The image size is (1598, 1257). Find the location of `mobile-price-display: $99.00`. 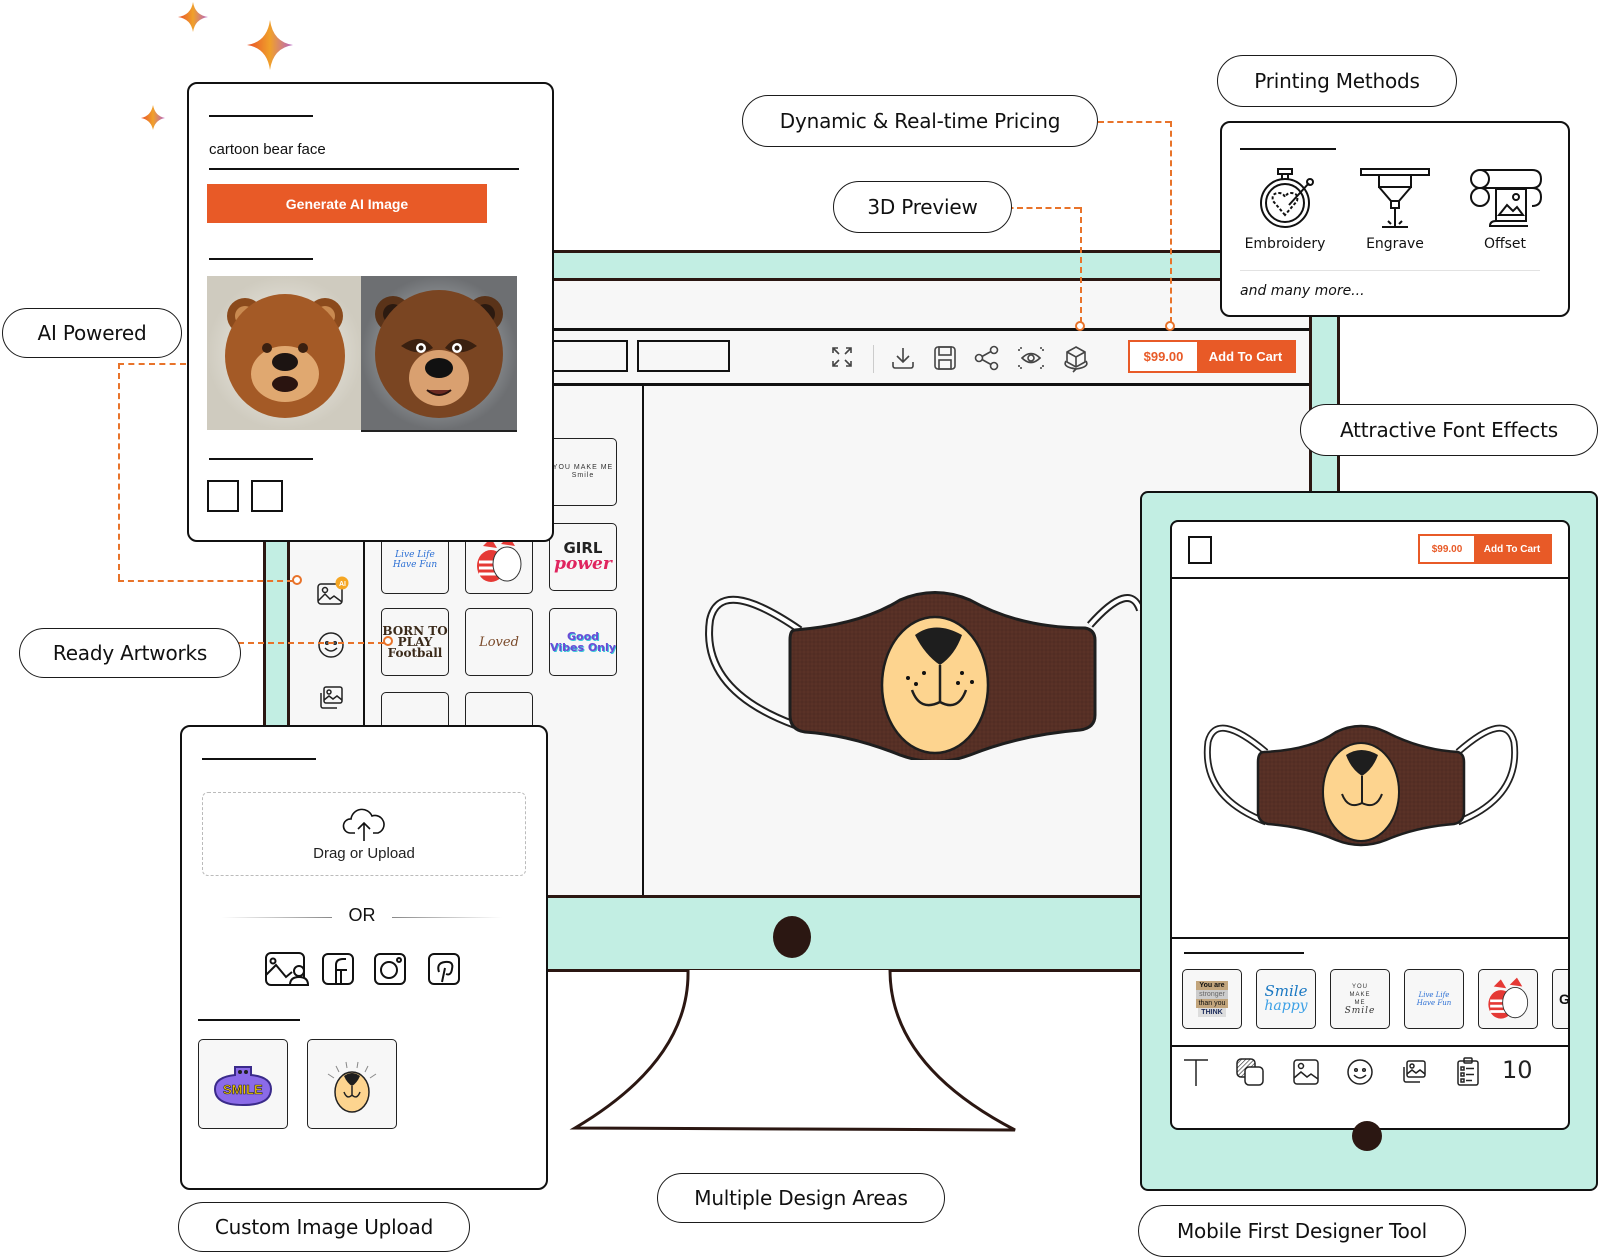

mobile-price-display: $99.00 is located at coordinates (1447, 549).